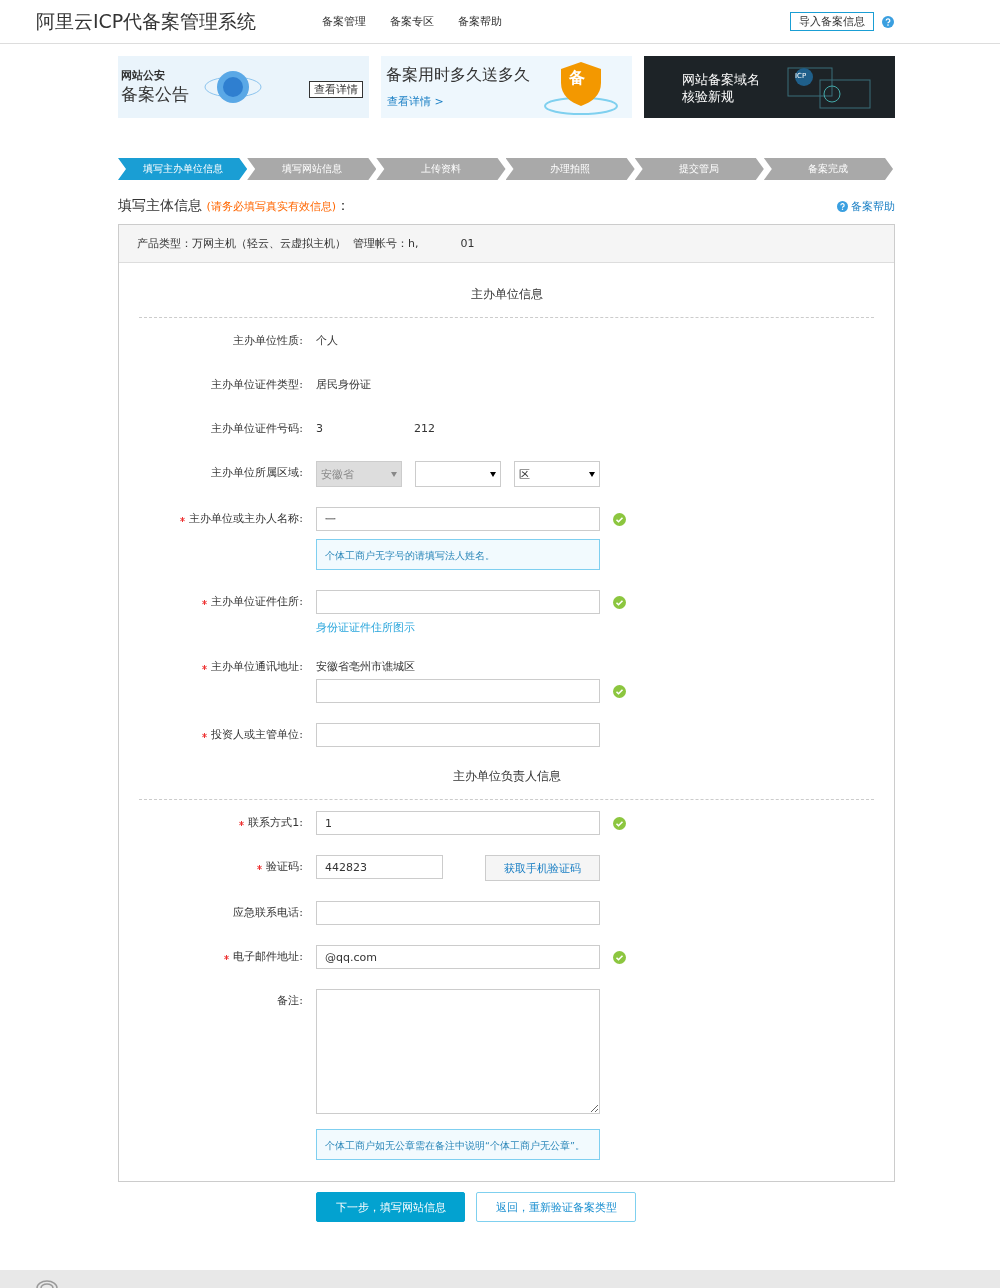 The width and height of the screenshot is (1000, 1288). Describe the element at coordinates (506, 87) in the screenshot. I see `promo-banner: 备案用时多久送多久 查看详情 > 备` at that location.